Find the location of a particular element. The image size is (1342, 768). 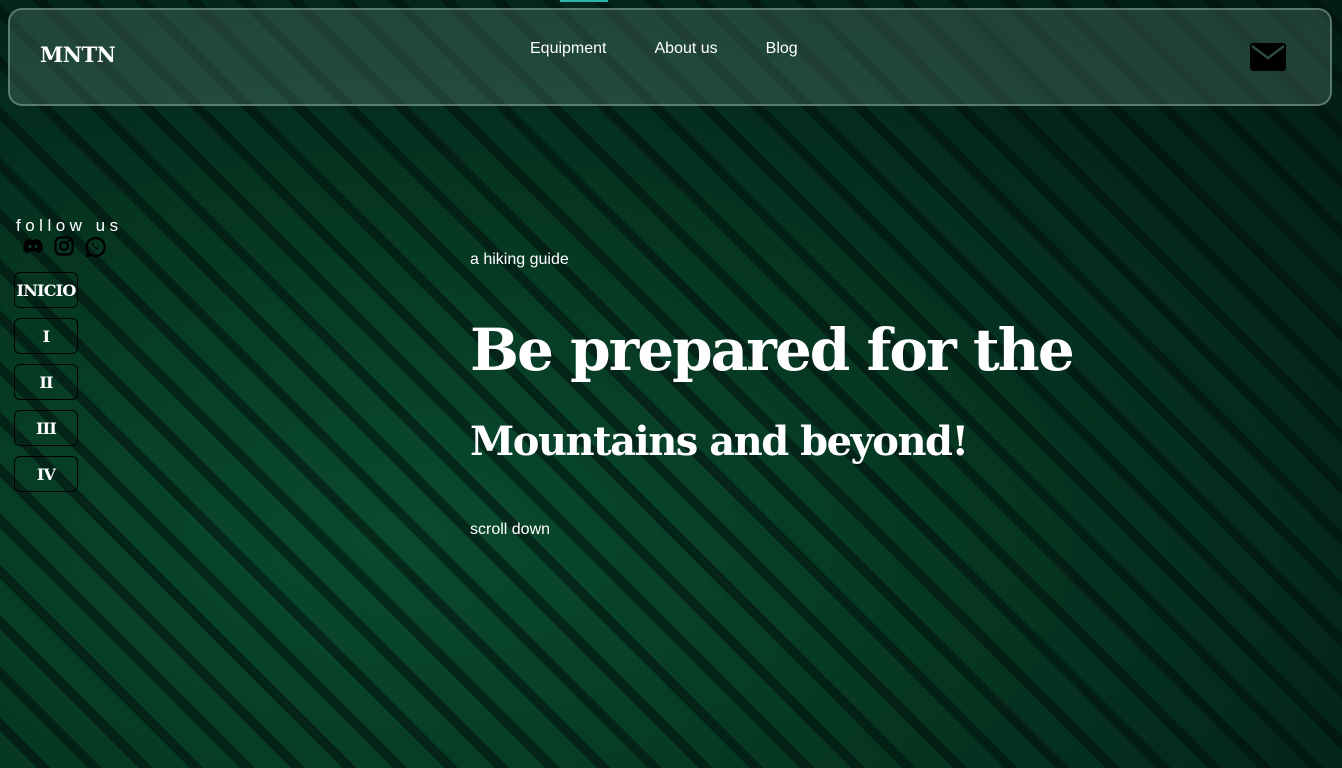

follow-us-label: follow us is located at coordinates (69, 225).